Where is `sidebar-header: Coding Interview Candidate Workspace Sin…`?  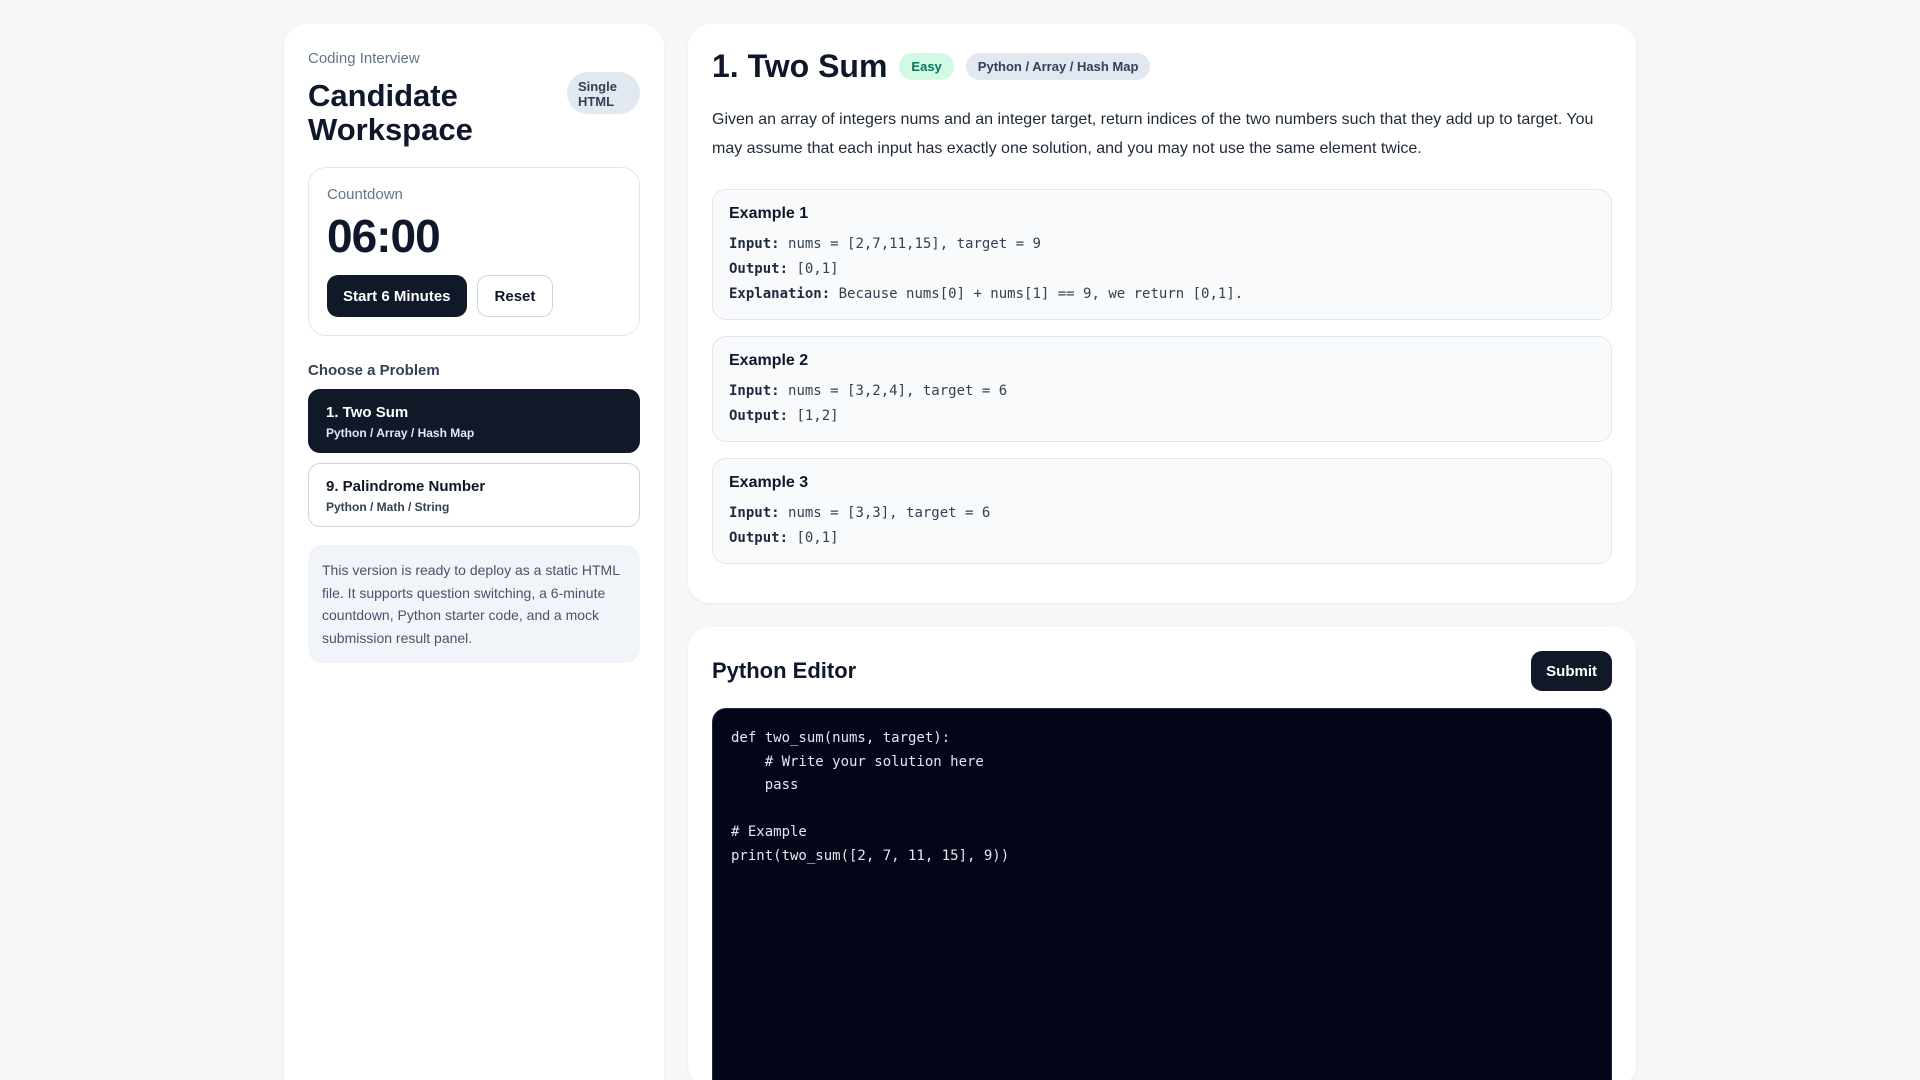 sidebar-header: Coding Interview Candidate Workspace Sin… is located at coordinates (474, 97).